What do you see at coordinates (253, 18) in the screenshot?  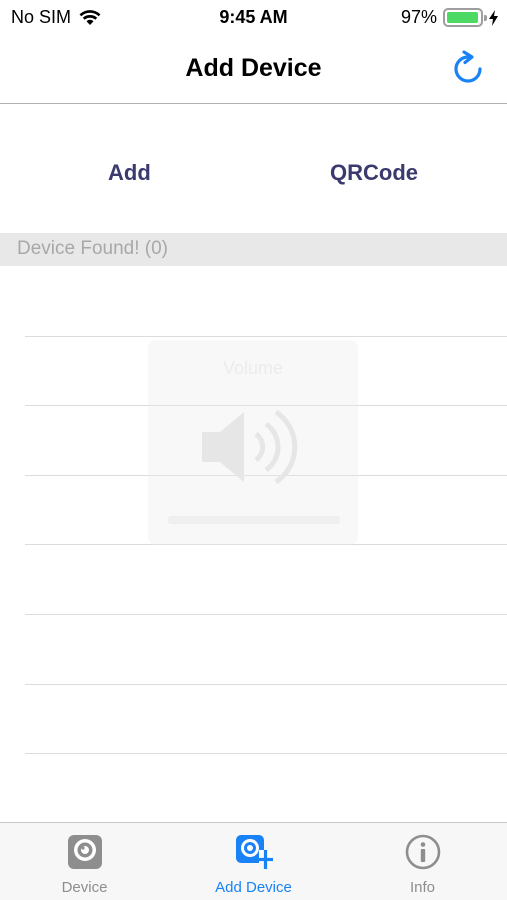 I see `status-bar: No SIM 9:45 AM 97%` at bounding box center [253, 18].